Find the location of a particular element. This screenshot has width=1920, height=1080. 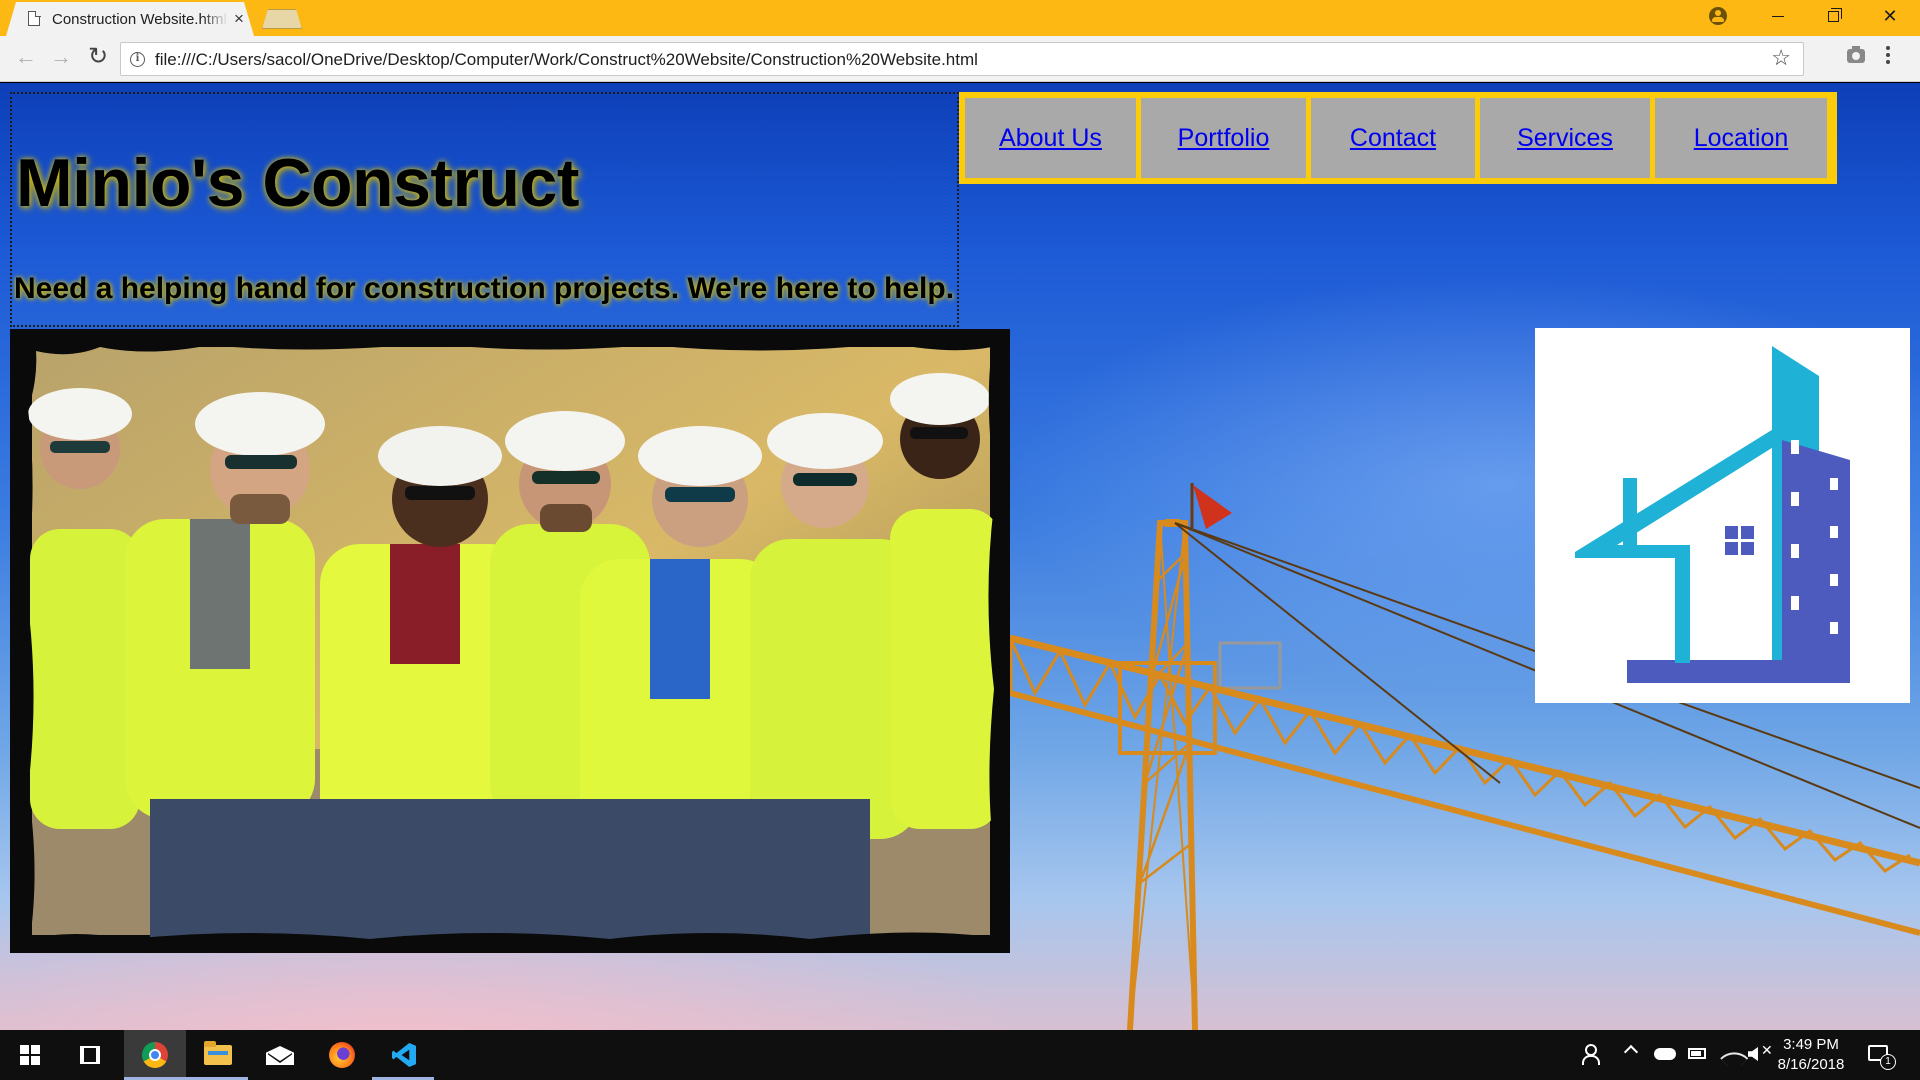

nav-link-portfolio: Portfolio is located at coordinates (1224, 138).